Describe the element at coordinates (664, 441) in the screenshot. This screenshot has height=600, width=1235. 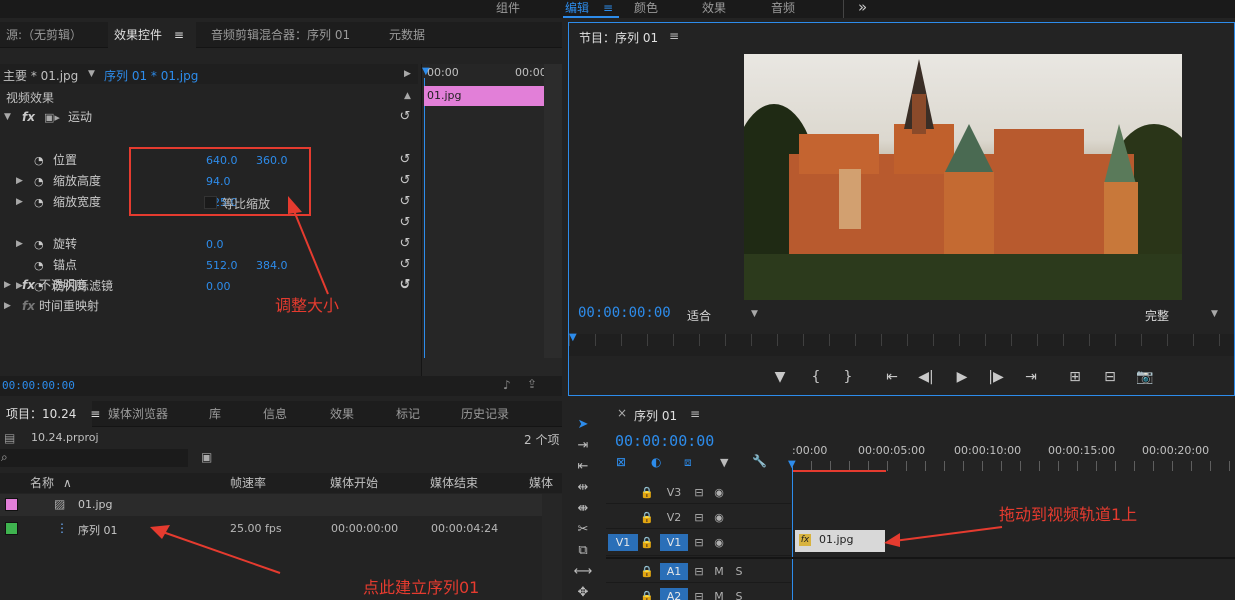
I see `timeline-timecode: 00:00:00:00` at that location.